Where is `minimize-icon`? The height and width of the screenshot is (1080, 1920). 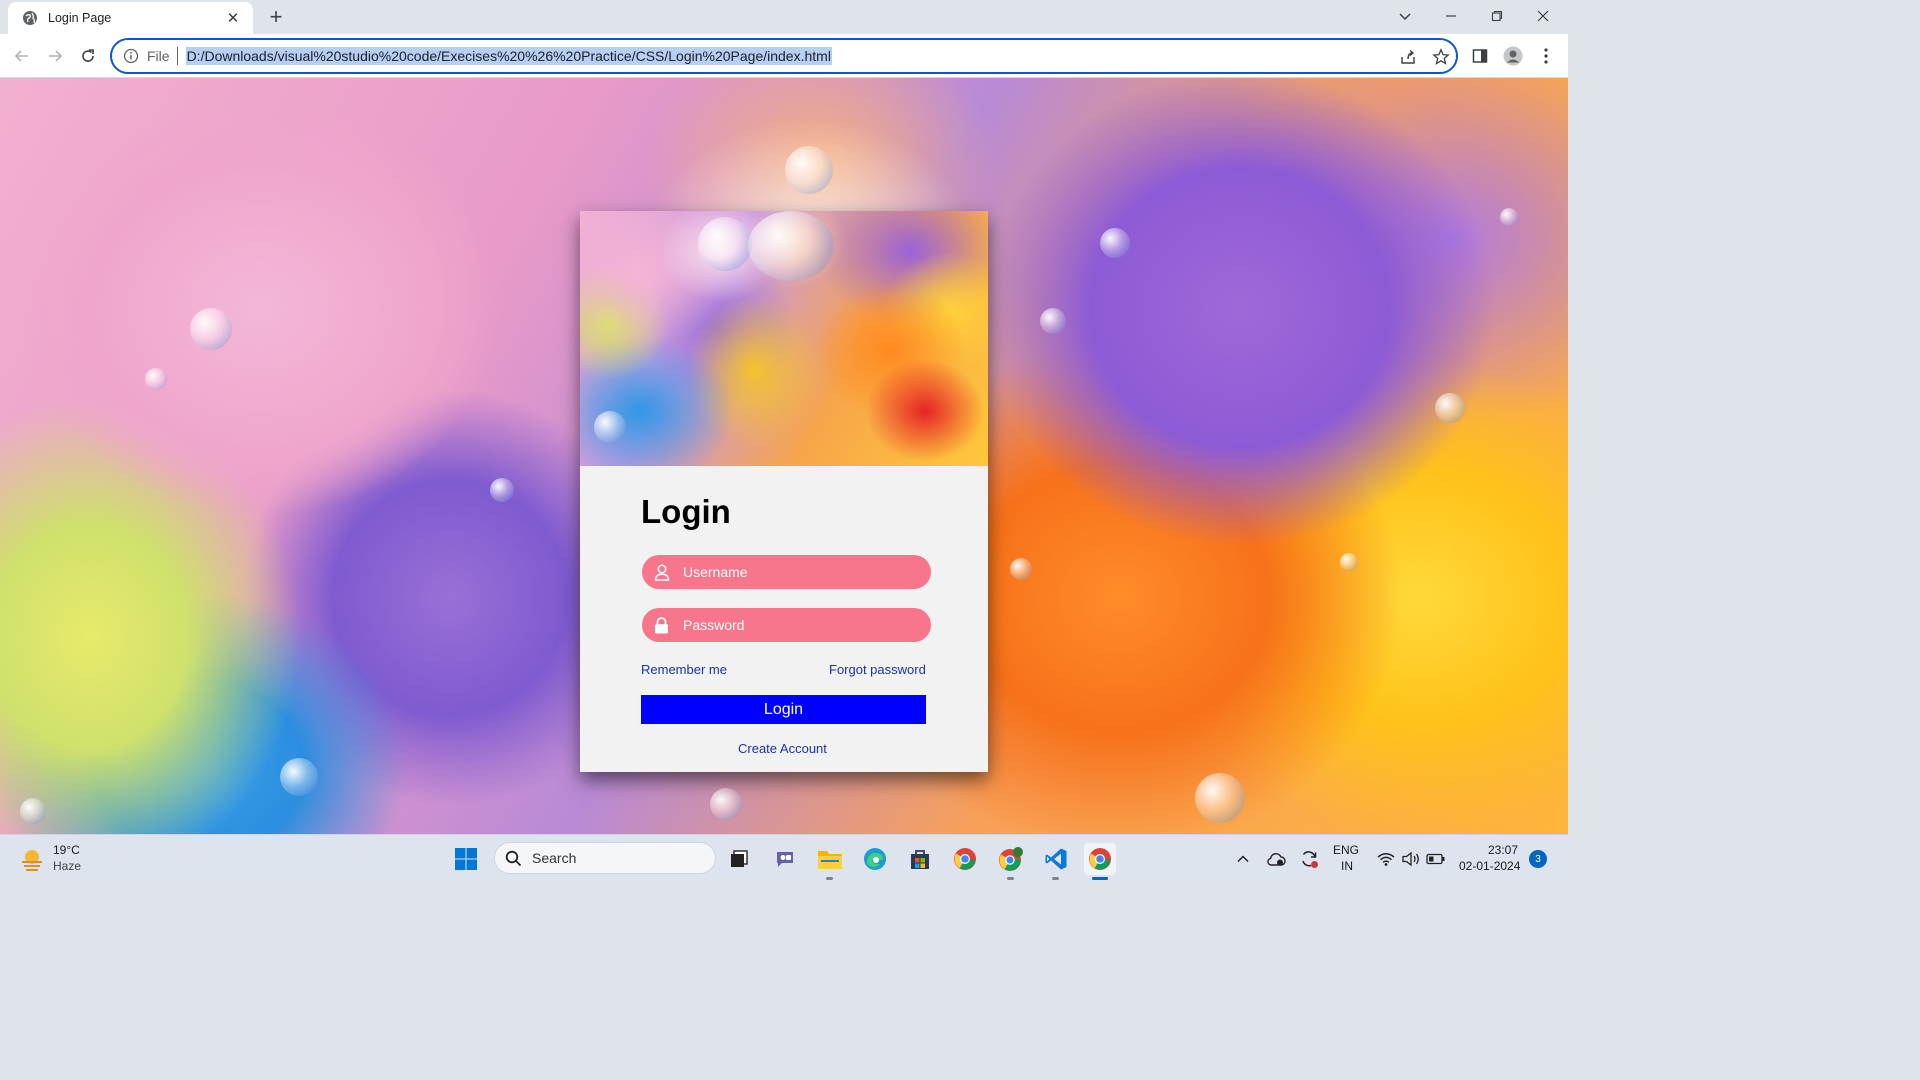
minimize-icon is located at coordinates (1451, 16).